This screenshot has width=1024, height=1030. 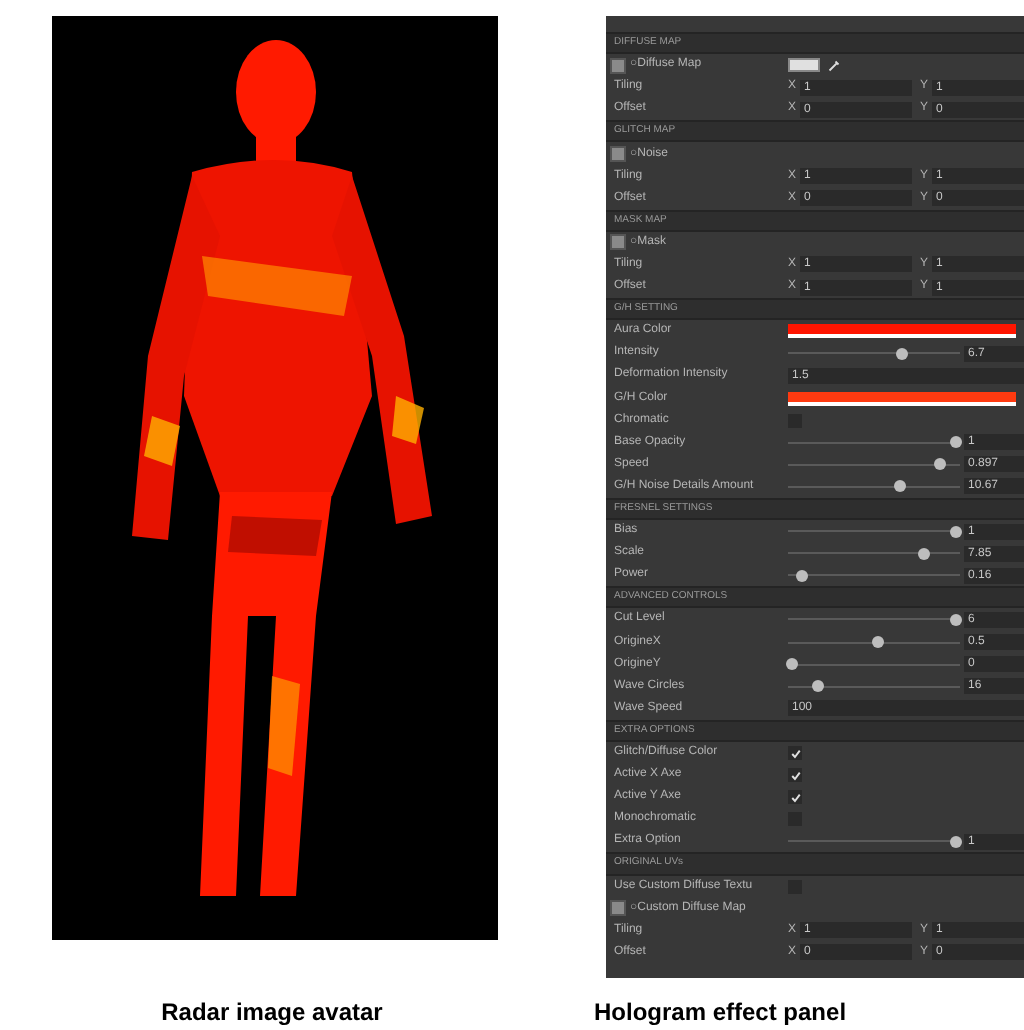 What do you see at coordinates (721, 1013) in the screenshot?
I see `figure-caption: Hologram effect panel` at bounding box center [721, 1013].